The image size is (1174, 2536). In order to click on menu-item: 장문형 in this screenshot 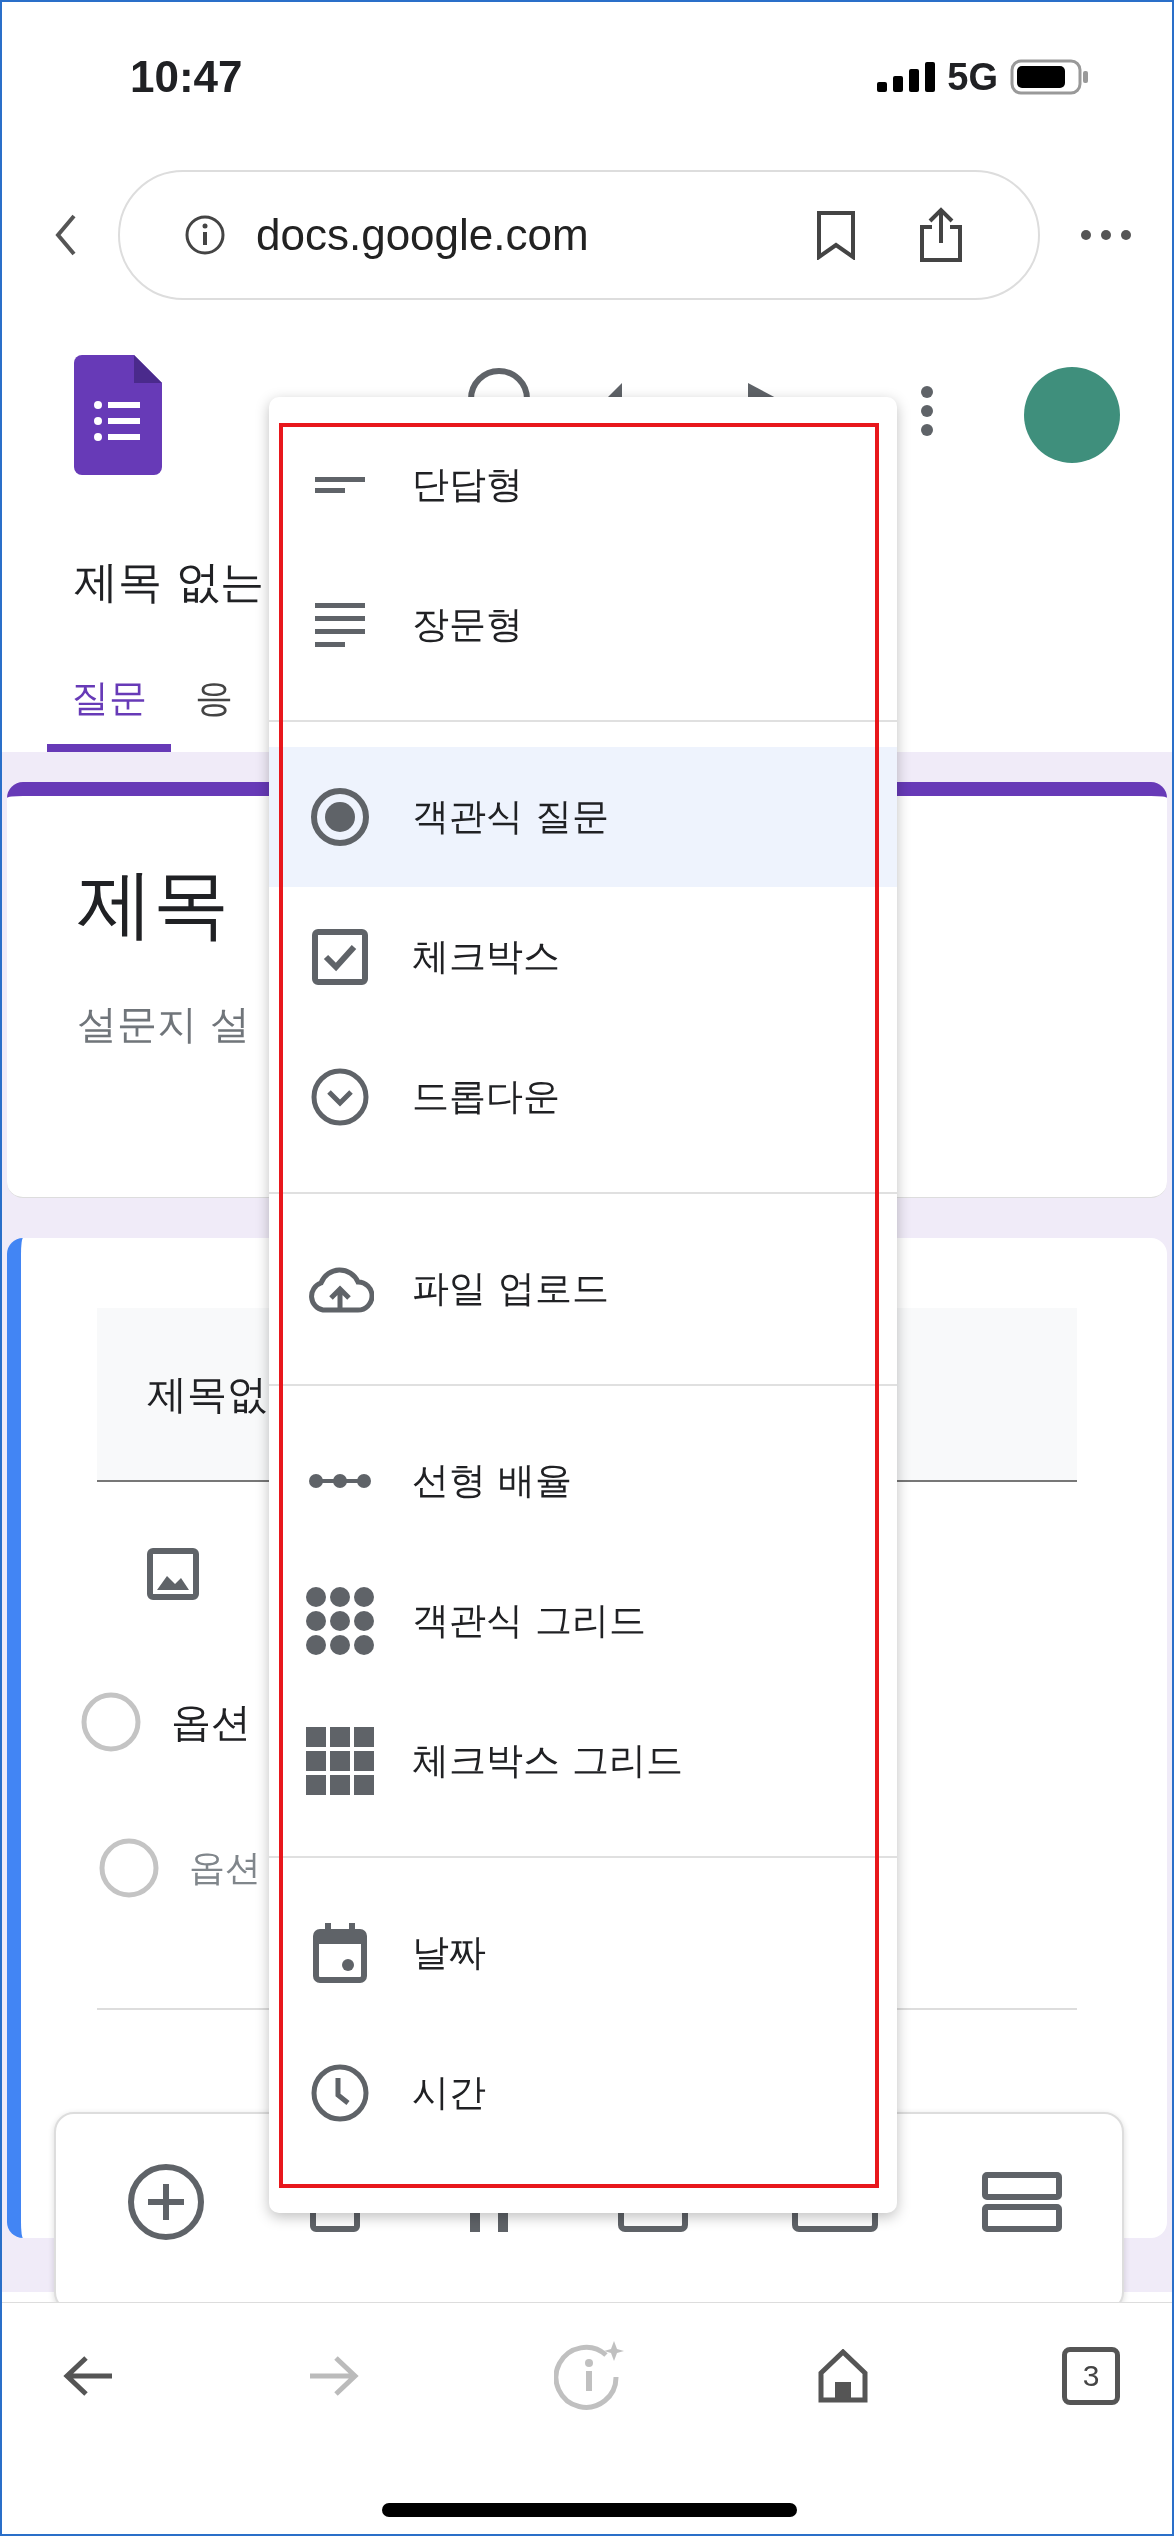, I will do `click(583, 625)`.